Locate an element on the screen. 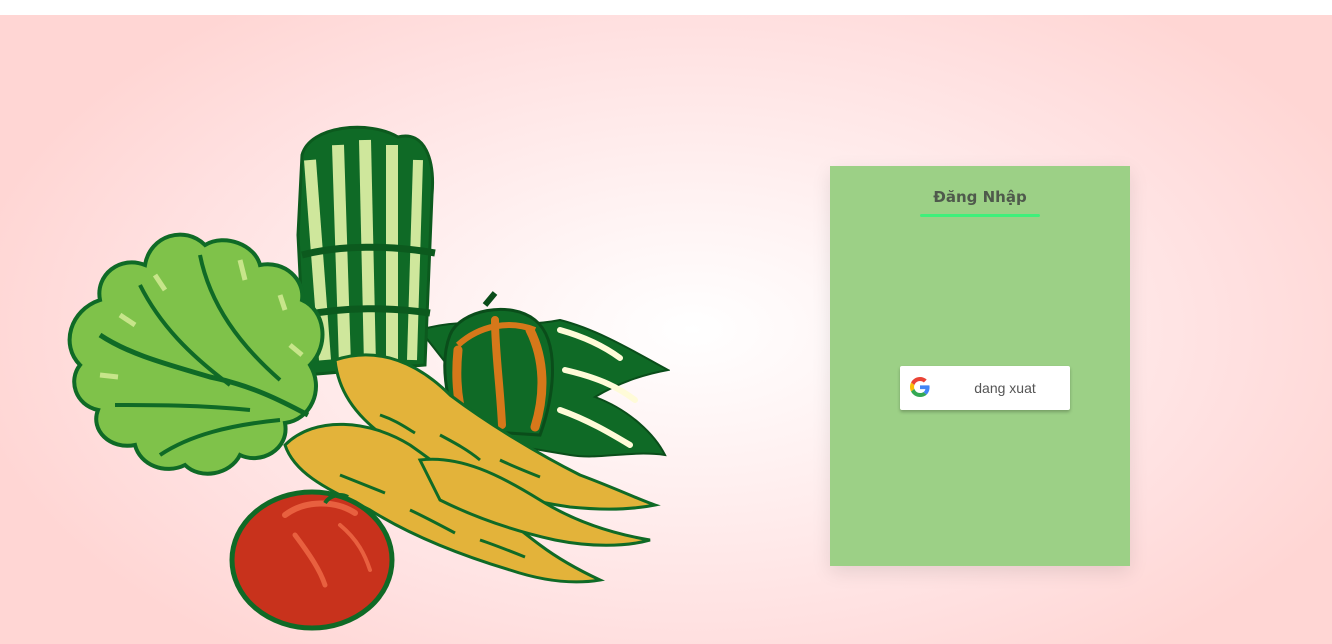 The width and height of the screenshot is (1332, 644). google-button-label: dang xuat is located at coordinates (1005, 388).